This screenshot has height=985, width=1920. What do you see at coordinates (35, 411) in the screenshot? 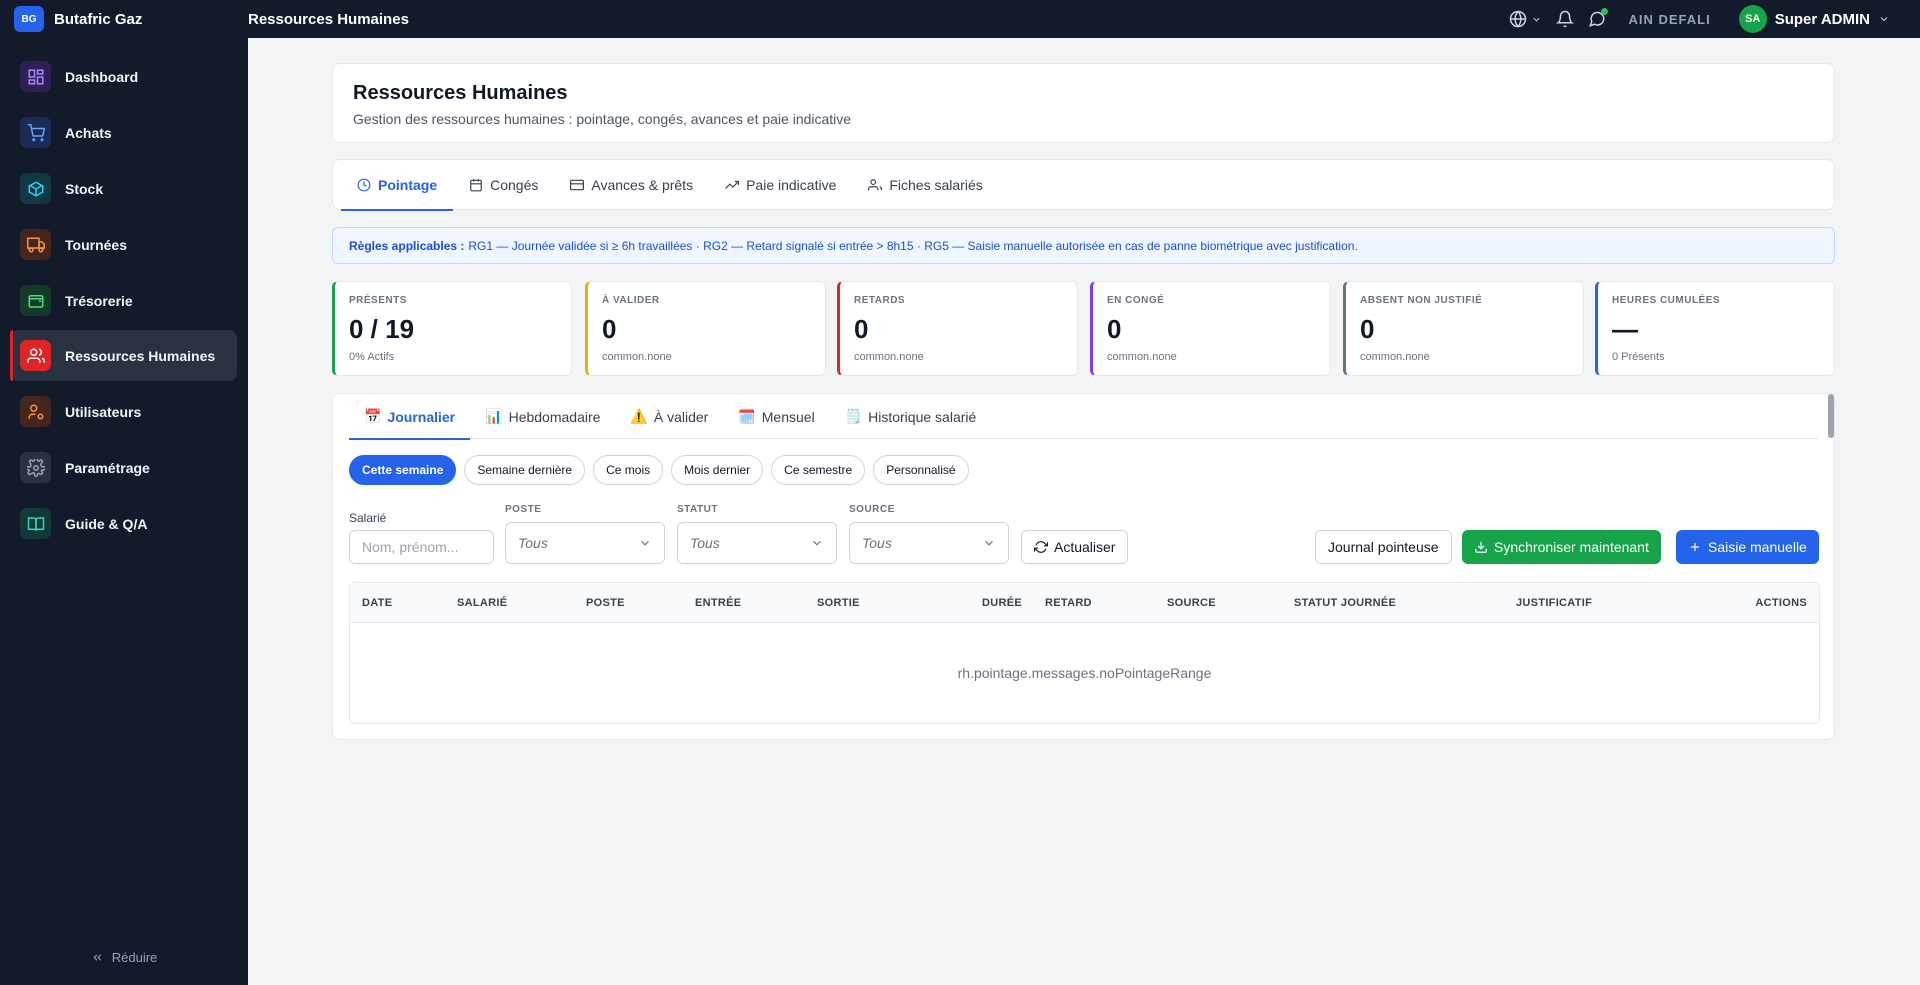
I see `user-cog-icon` at bounding box center [35, 411].